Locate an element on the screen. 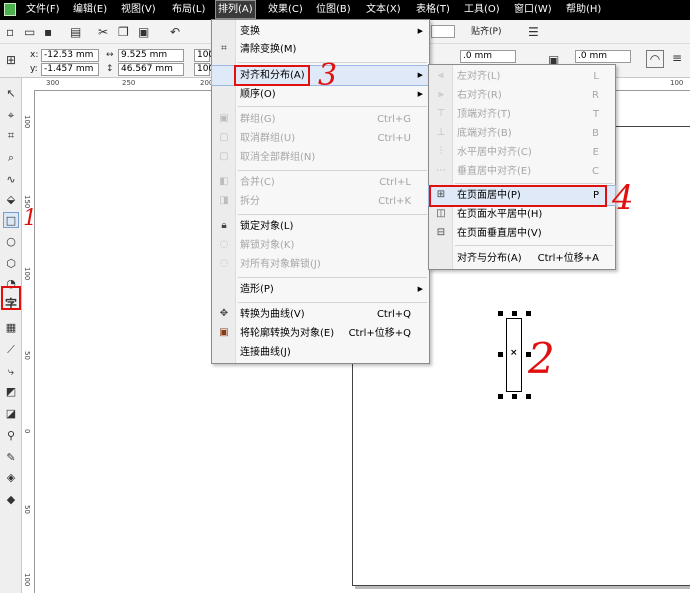 The height and width of the screenshot is (593, 690). new-icon: ▫ is located at coordinates (10, 32).